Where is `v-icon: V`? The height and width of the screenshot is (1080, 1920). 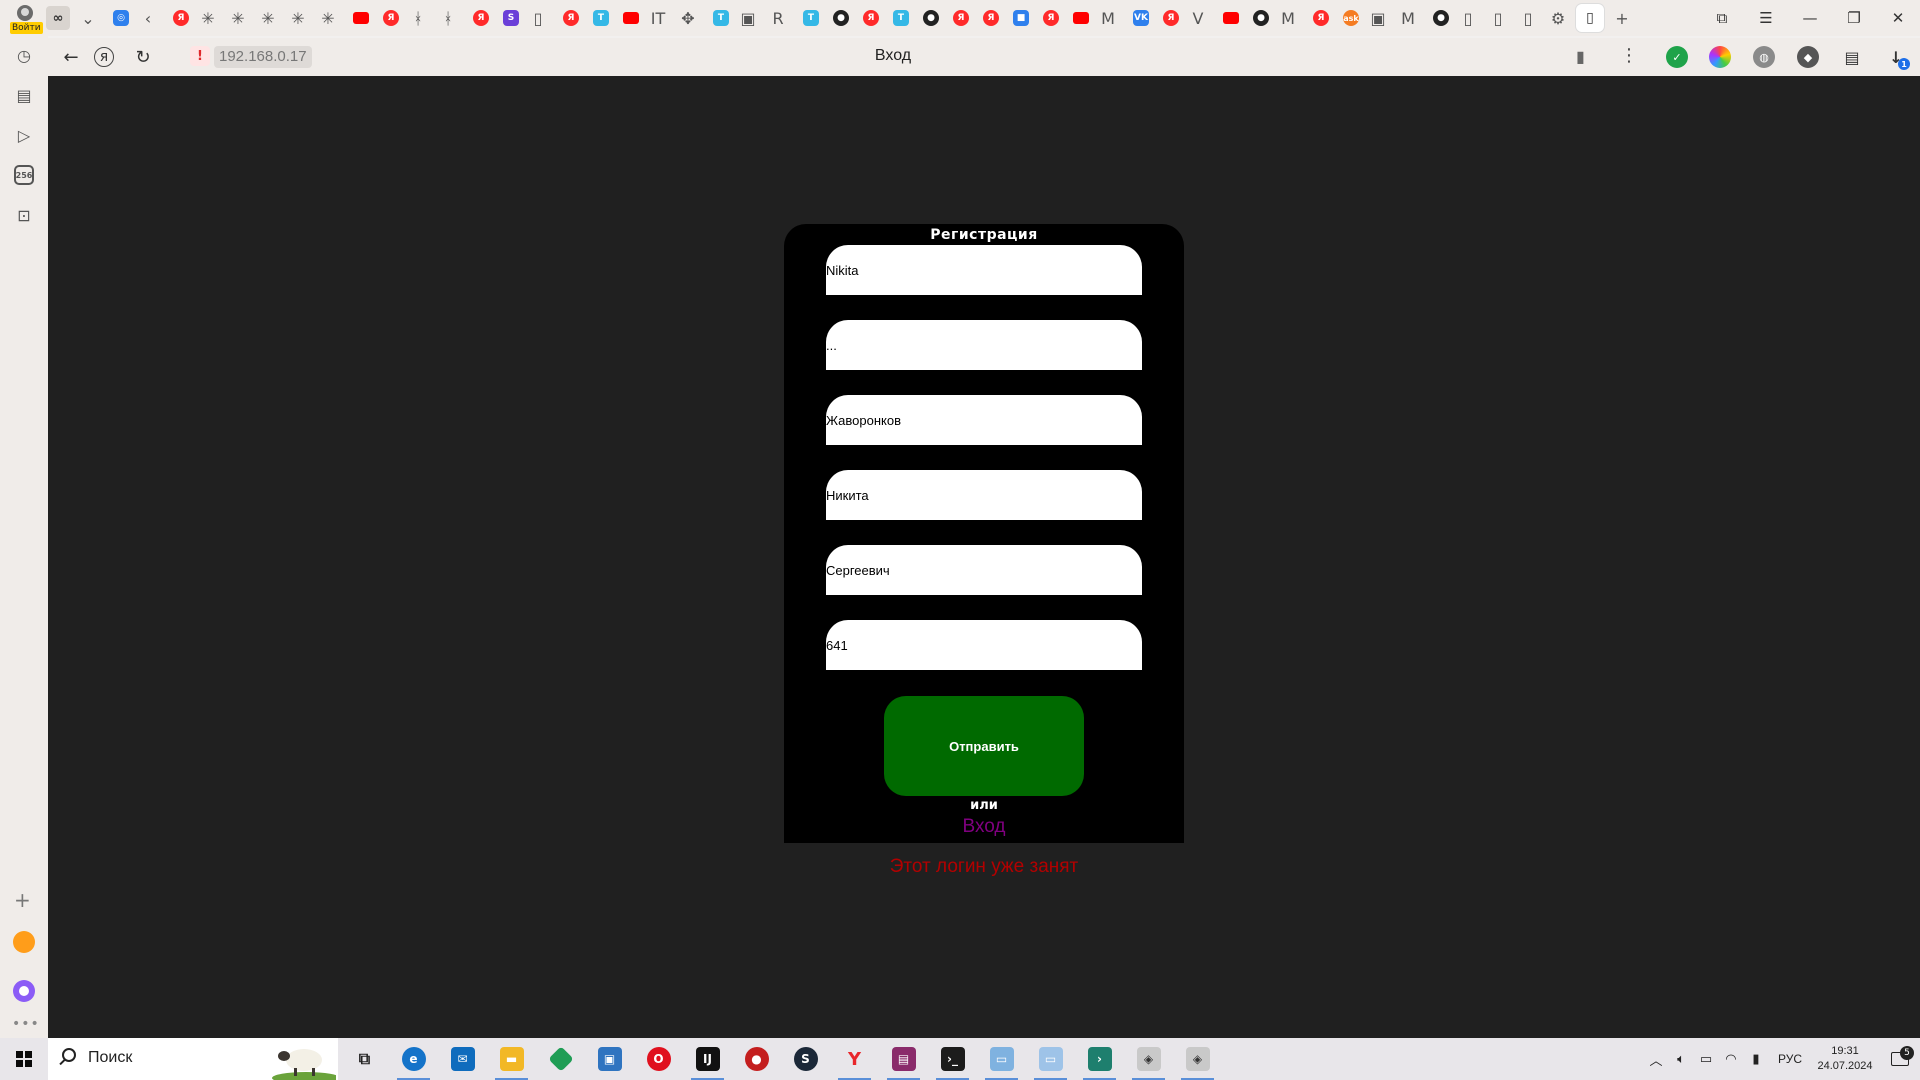
v-icon: V is located at coordinates (1198, 18).